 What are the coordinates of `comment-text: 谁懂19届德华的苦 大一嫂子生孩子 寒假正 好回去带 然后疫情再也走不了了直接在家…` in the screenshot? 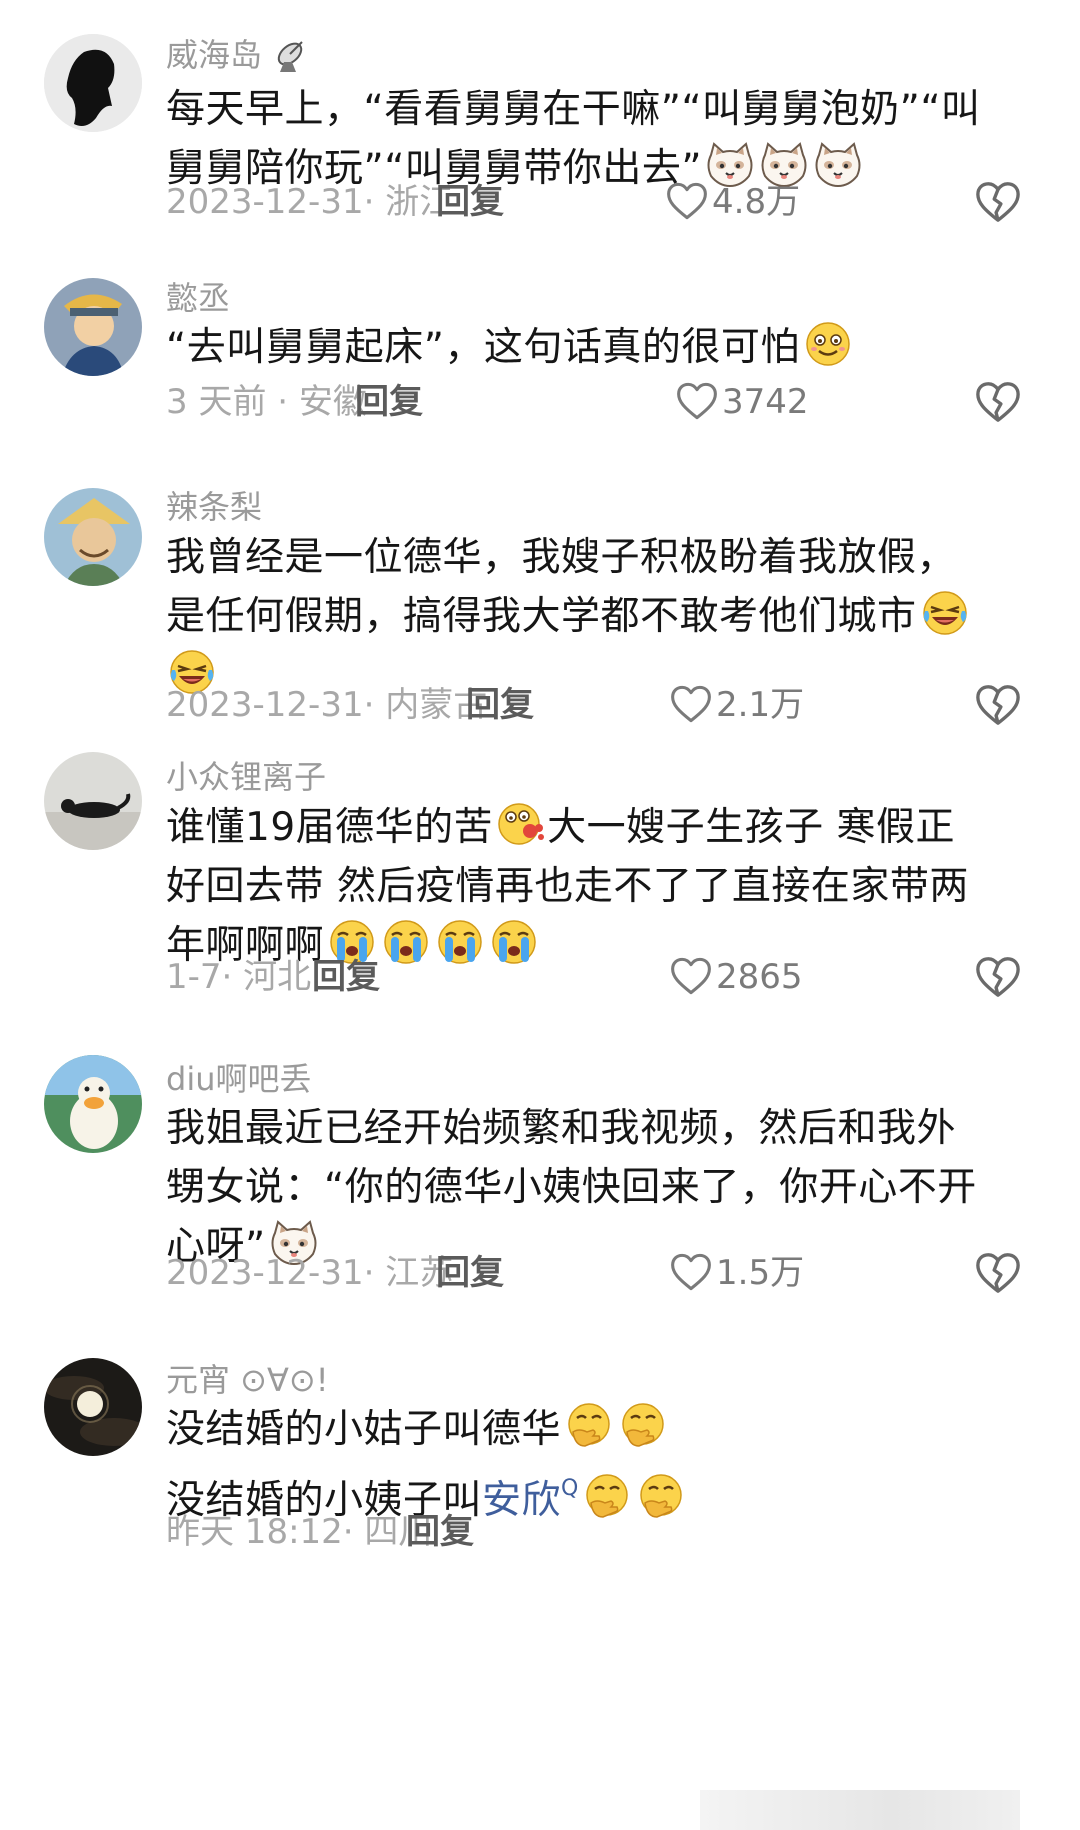 It's located at (606, 886).